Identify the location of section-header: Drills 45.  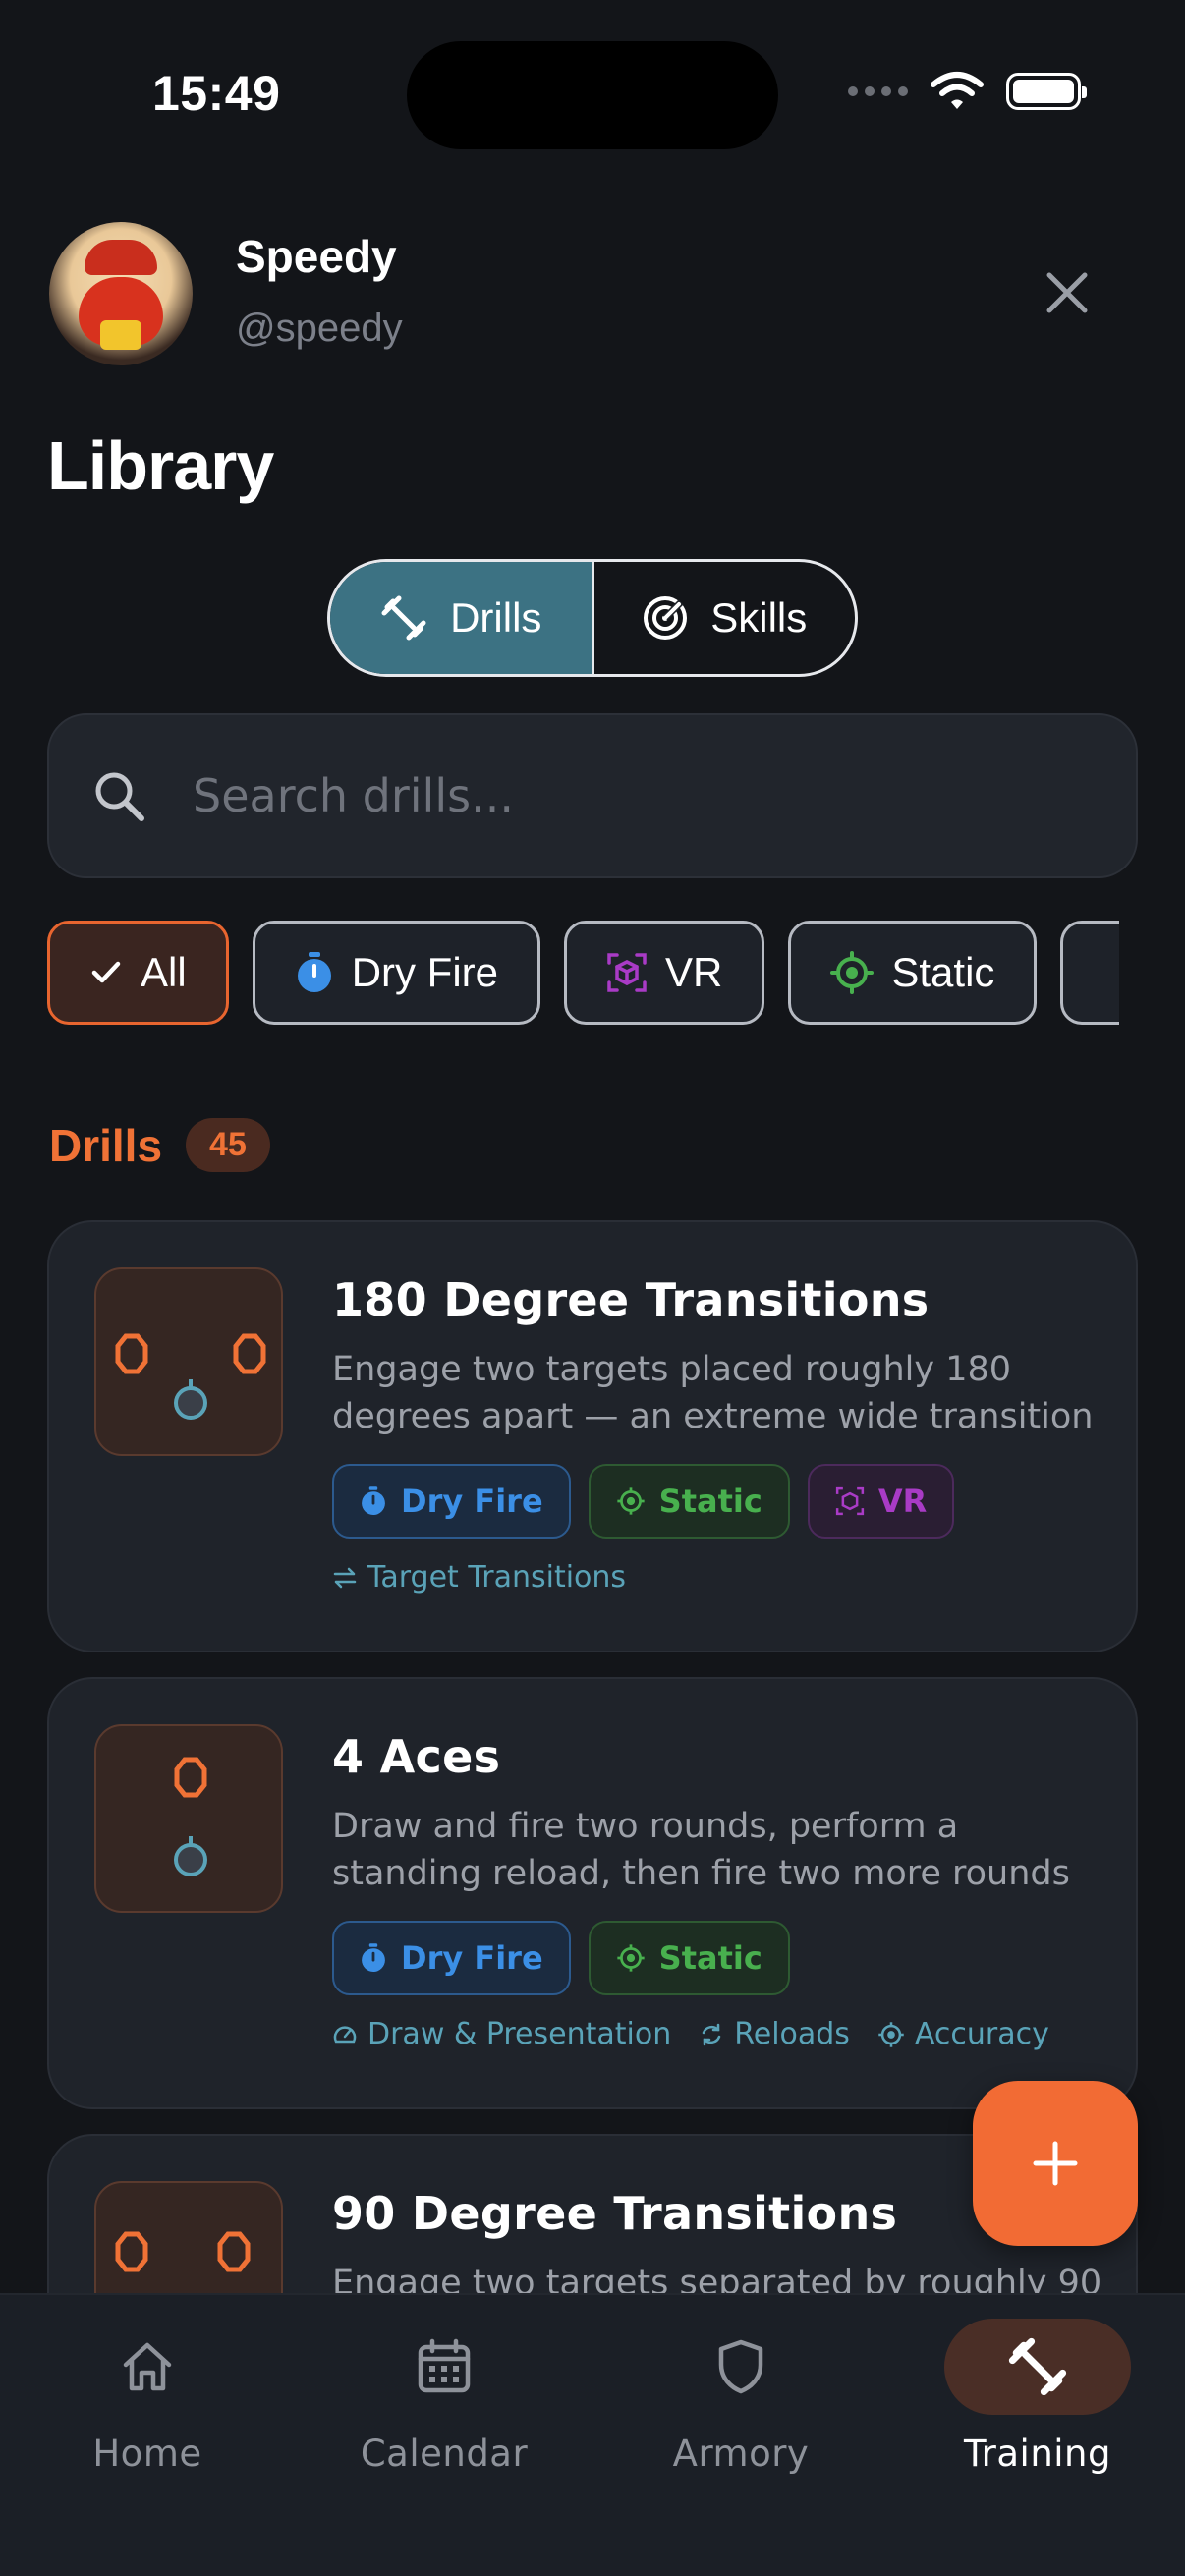
(160, 1145).